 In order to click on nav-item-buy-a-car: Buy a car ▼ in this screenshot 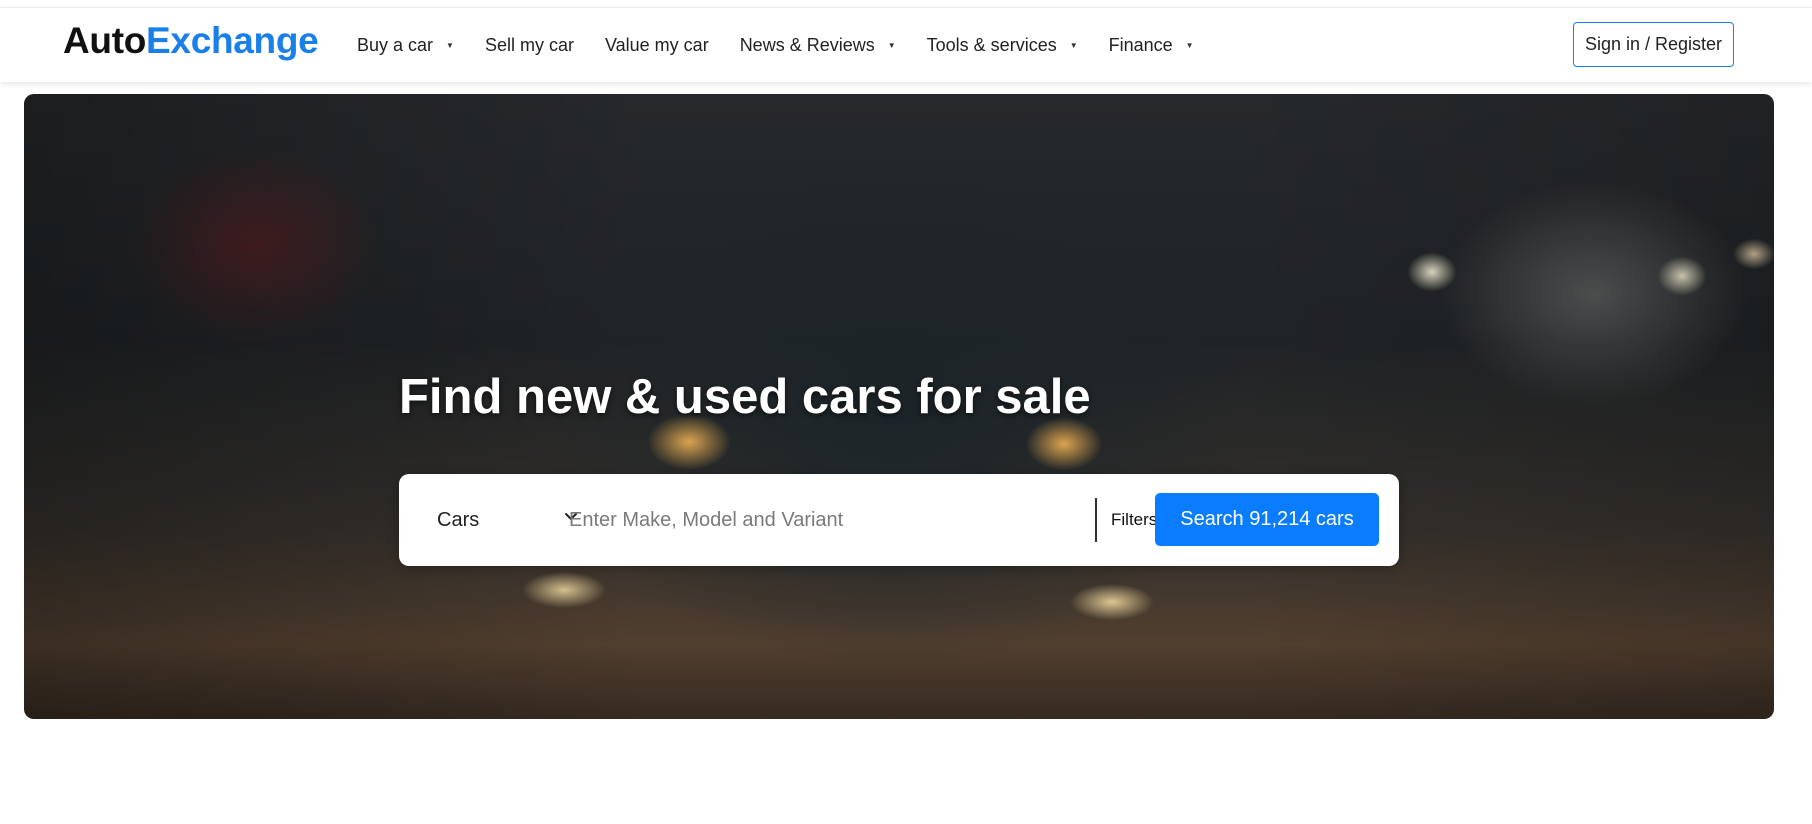, I will do `click(405, 45)`.